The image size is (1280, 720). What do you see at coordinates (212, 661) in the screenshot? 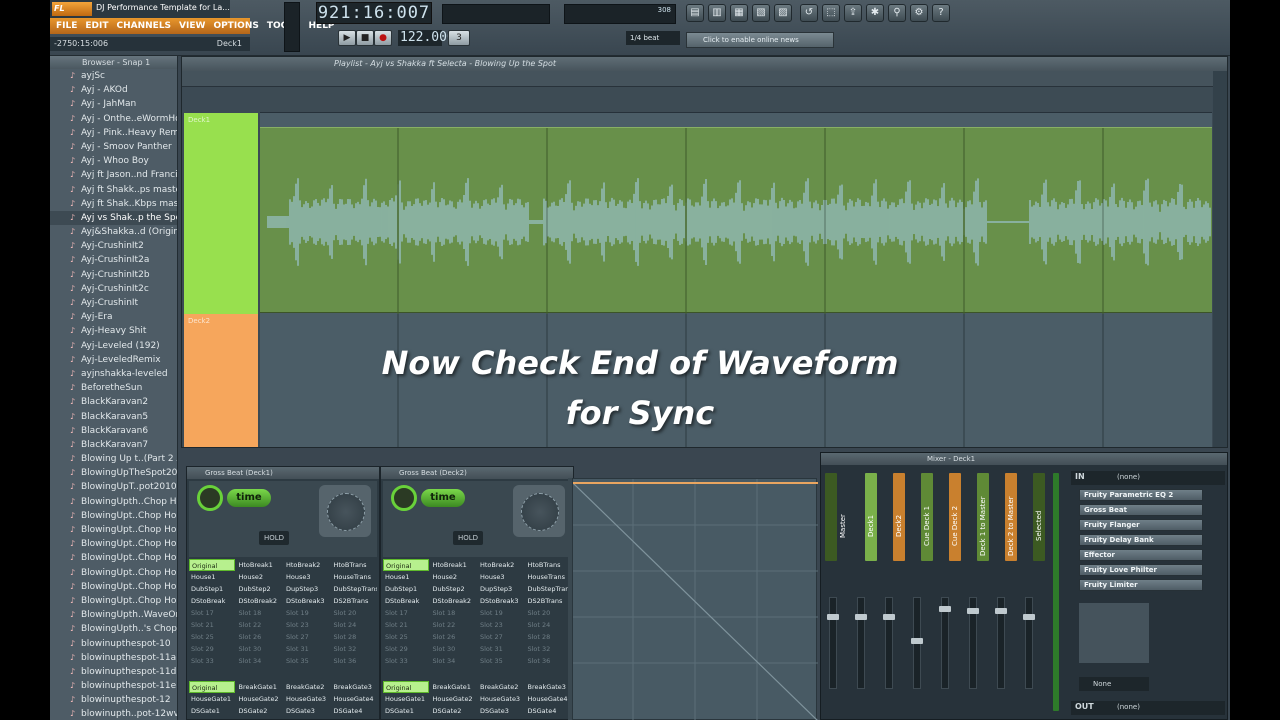
I see `preset-slot: Slot 33` at bounding box center [212, 661].